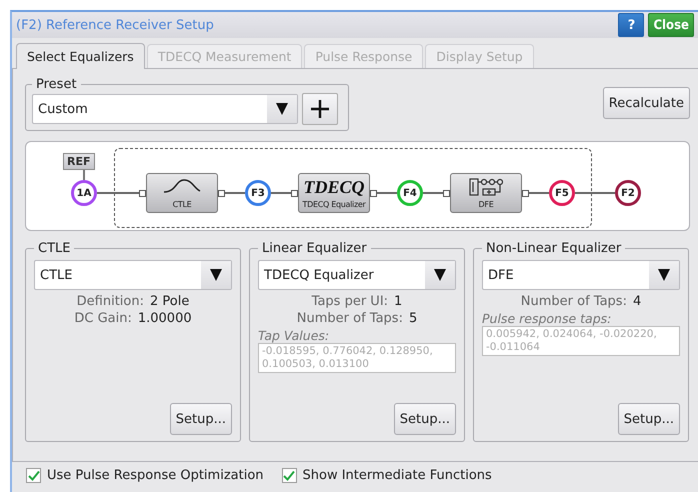  Describe the element at coordinates (165, 109) in the screenshot. I see `dropdown: Custom` at that location.